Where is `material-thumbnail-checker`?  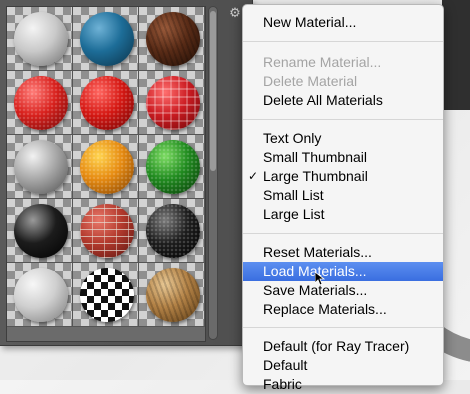
material-thumbnail-checker is located at coordinates (106, 295).